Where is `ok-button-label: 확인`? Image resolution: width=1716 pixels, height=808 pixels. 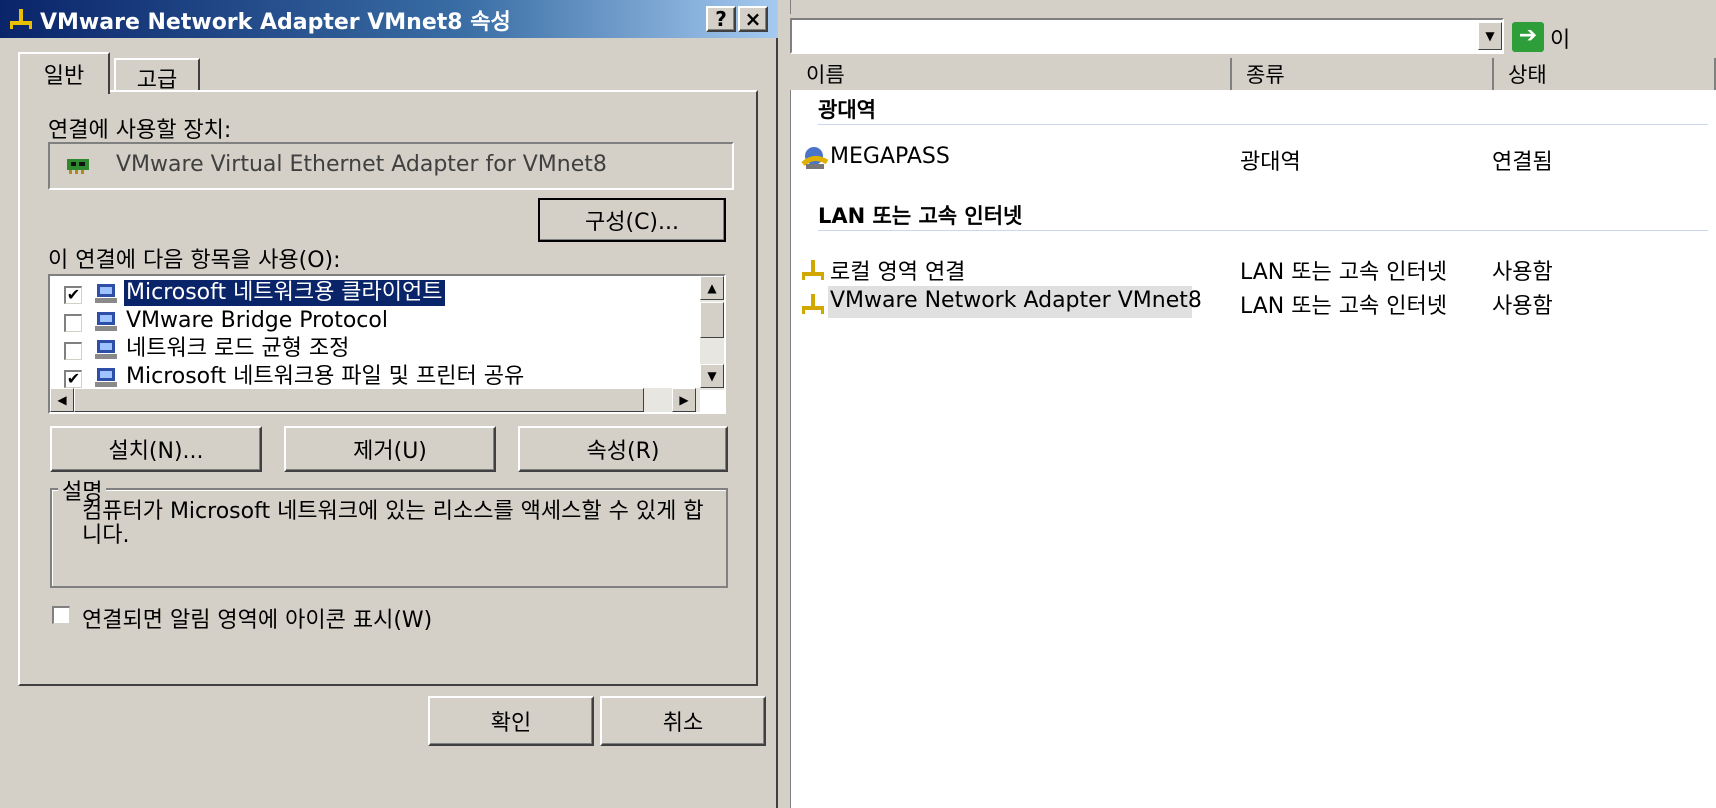 ok-button-label: 확인 is located at coordinates (511, 723).